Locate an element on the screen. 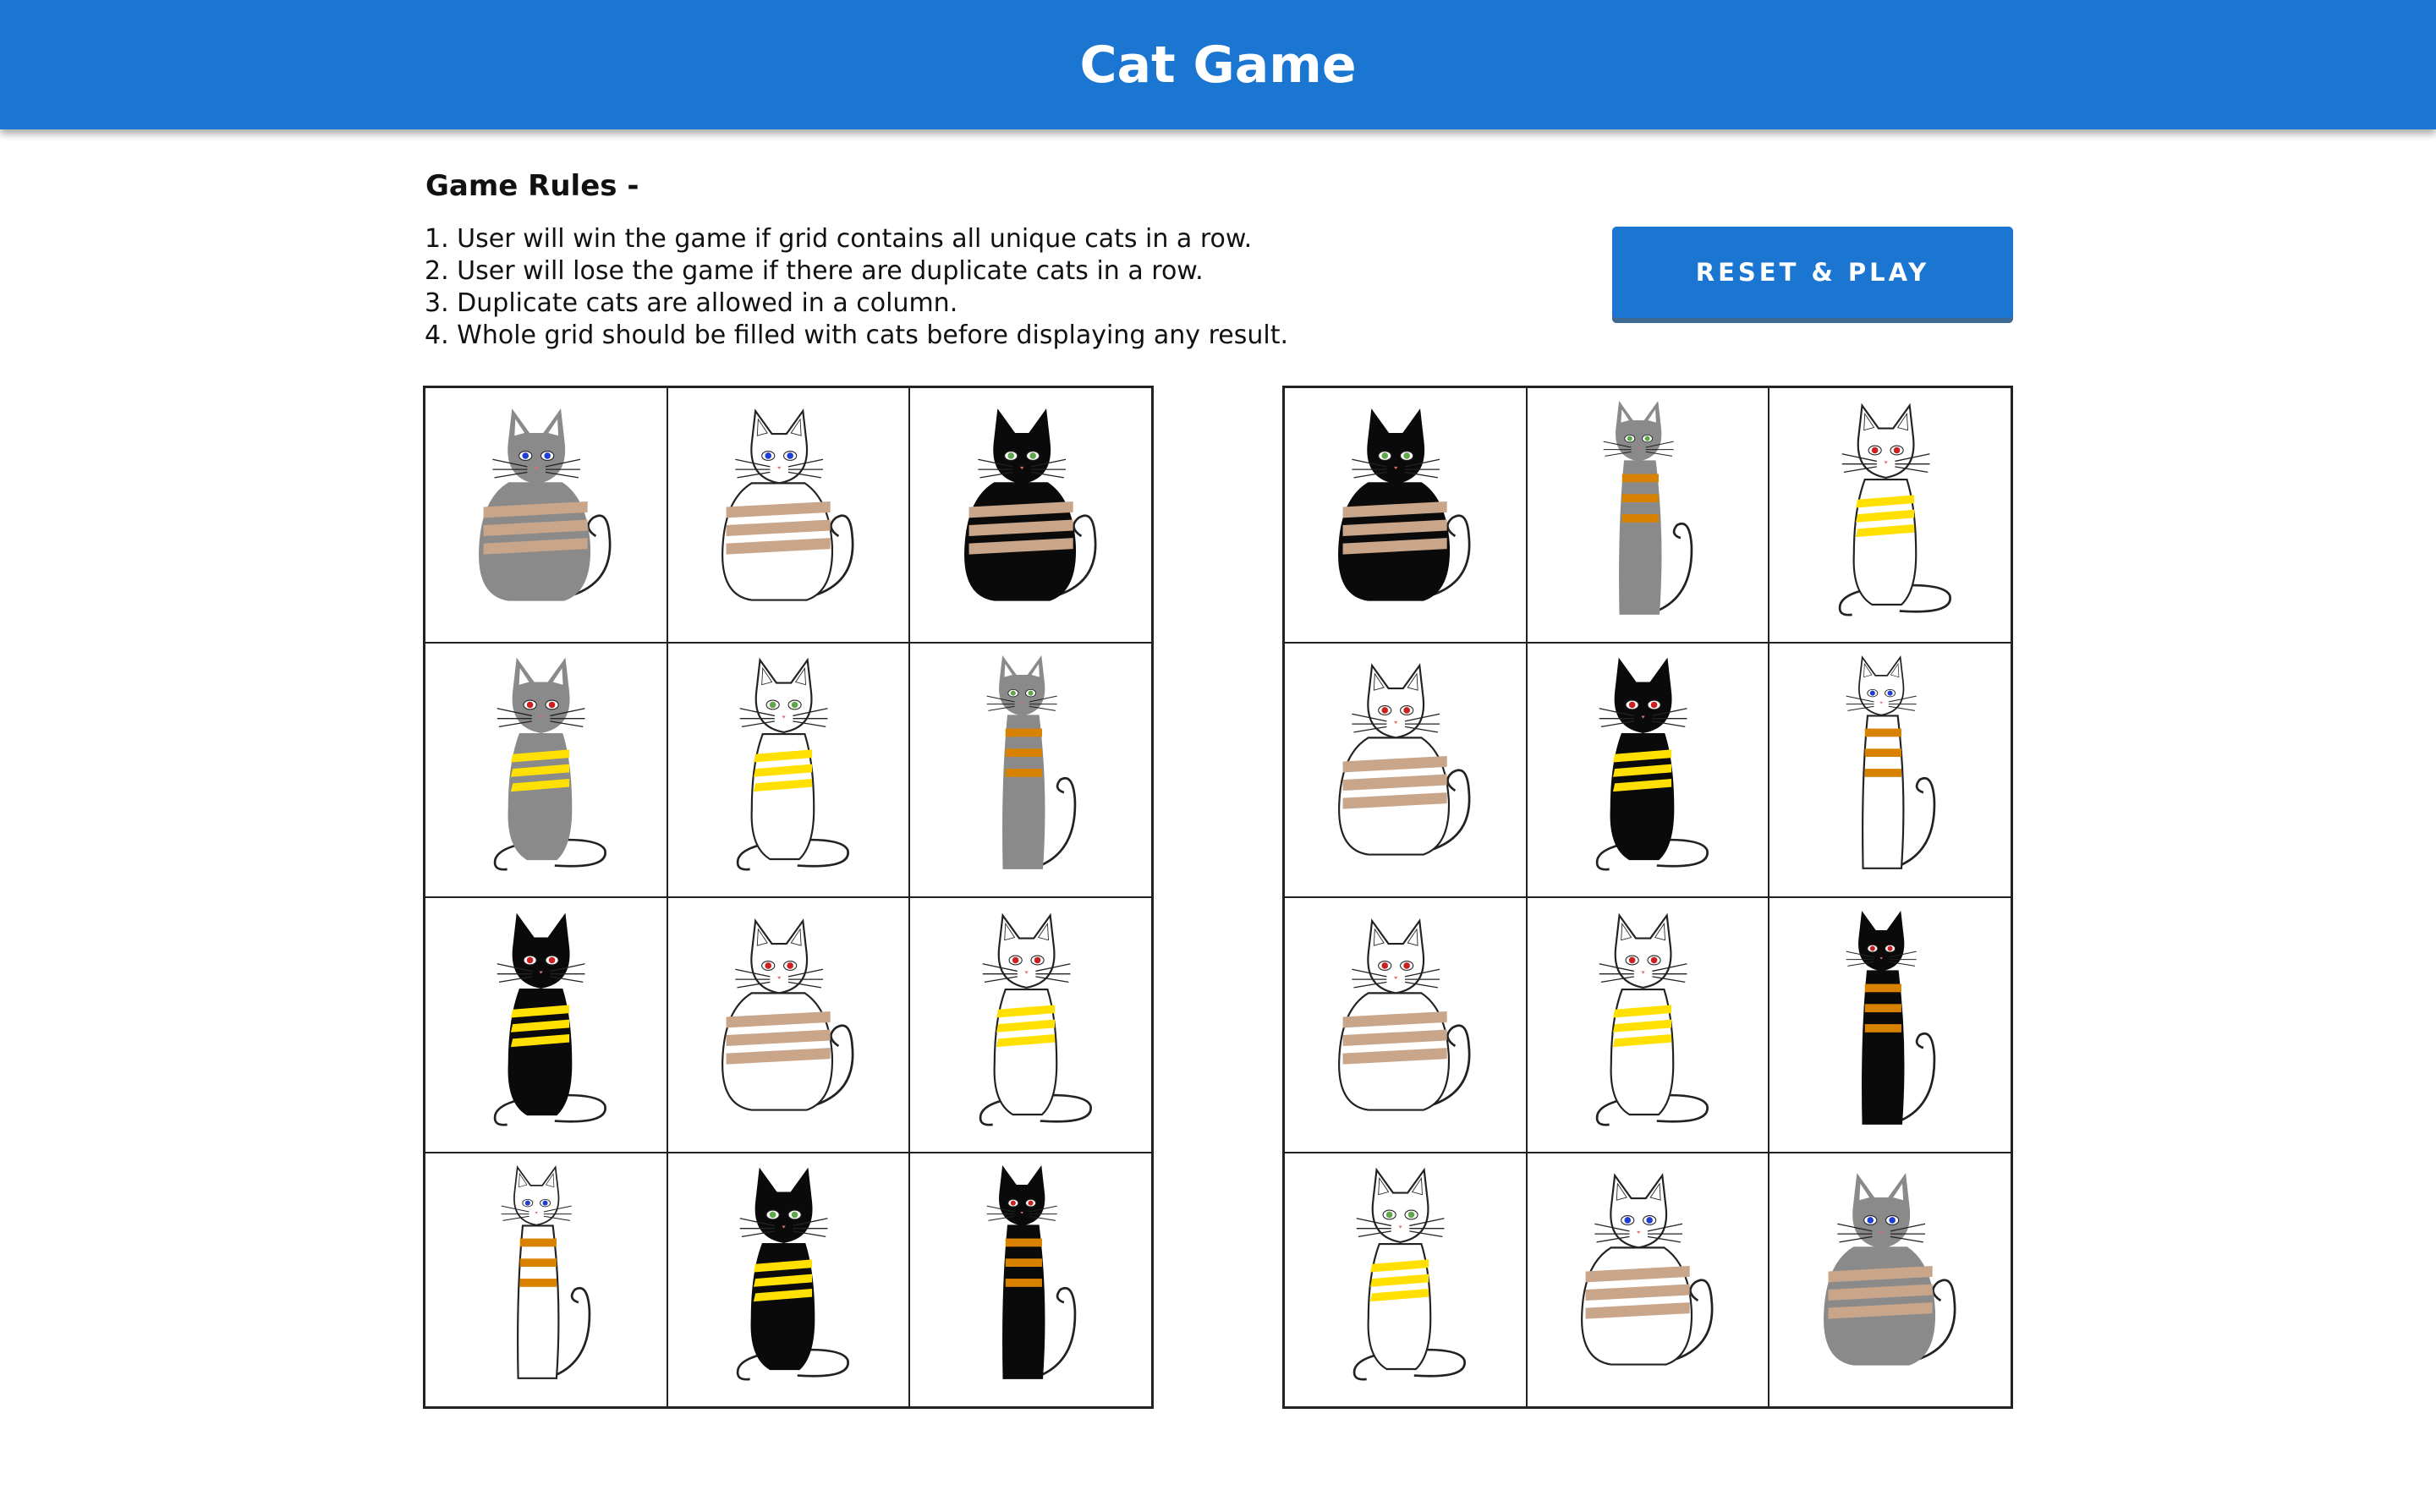 The image size is (2436, 1512). app-header: Cat Game is located at coordinates (1218, 64).